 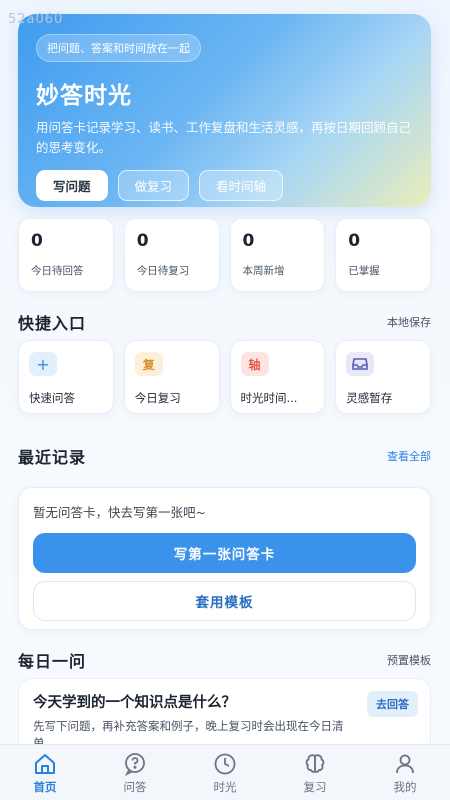 I want to click on home-icon, so click(x=45, y=763).